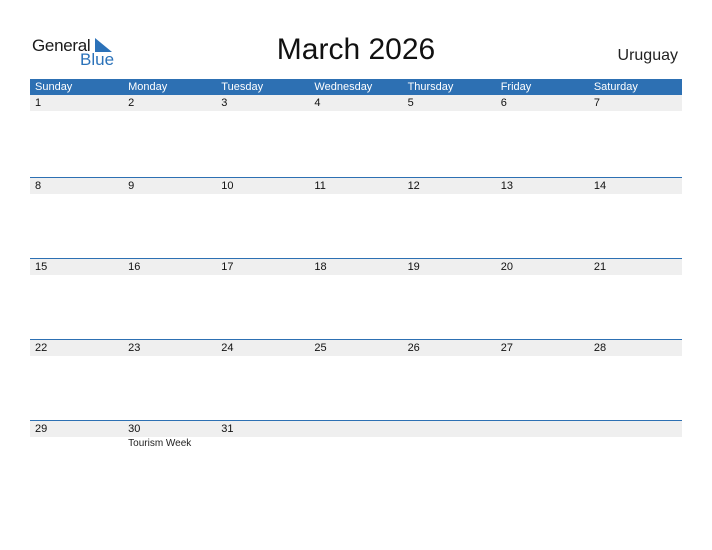 Image resolution: width=712 pixels, height=550 pixels. I want to click on date-strip: 15 16 17 18 19 20 21, so click(356, 267).